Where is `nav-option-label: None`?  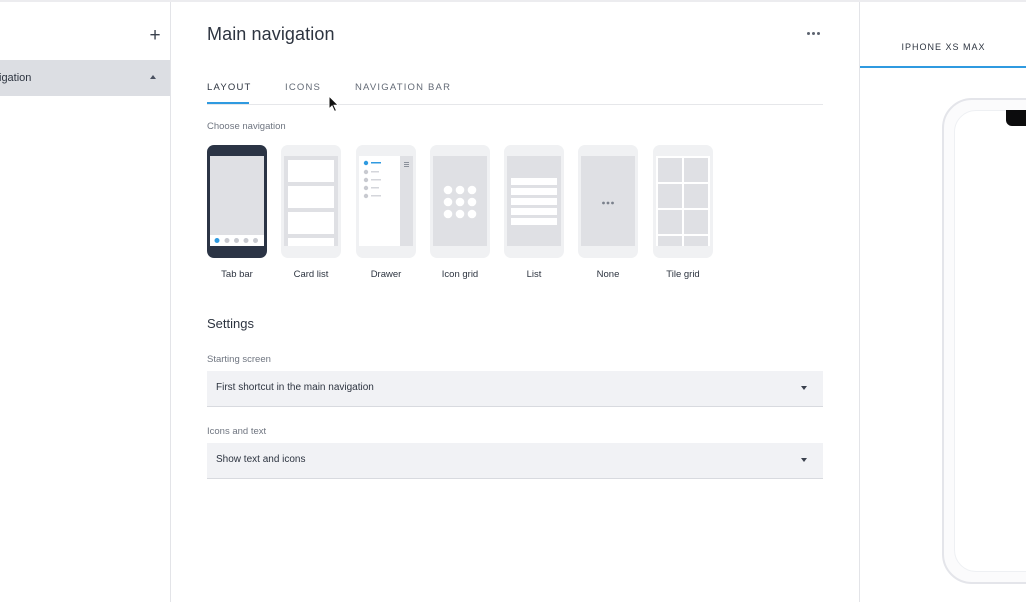
nav-option-label: None is located at coordinates (608, 274).